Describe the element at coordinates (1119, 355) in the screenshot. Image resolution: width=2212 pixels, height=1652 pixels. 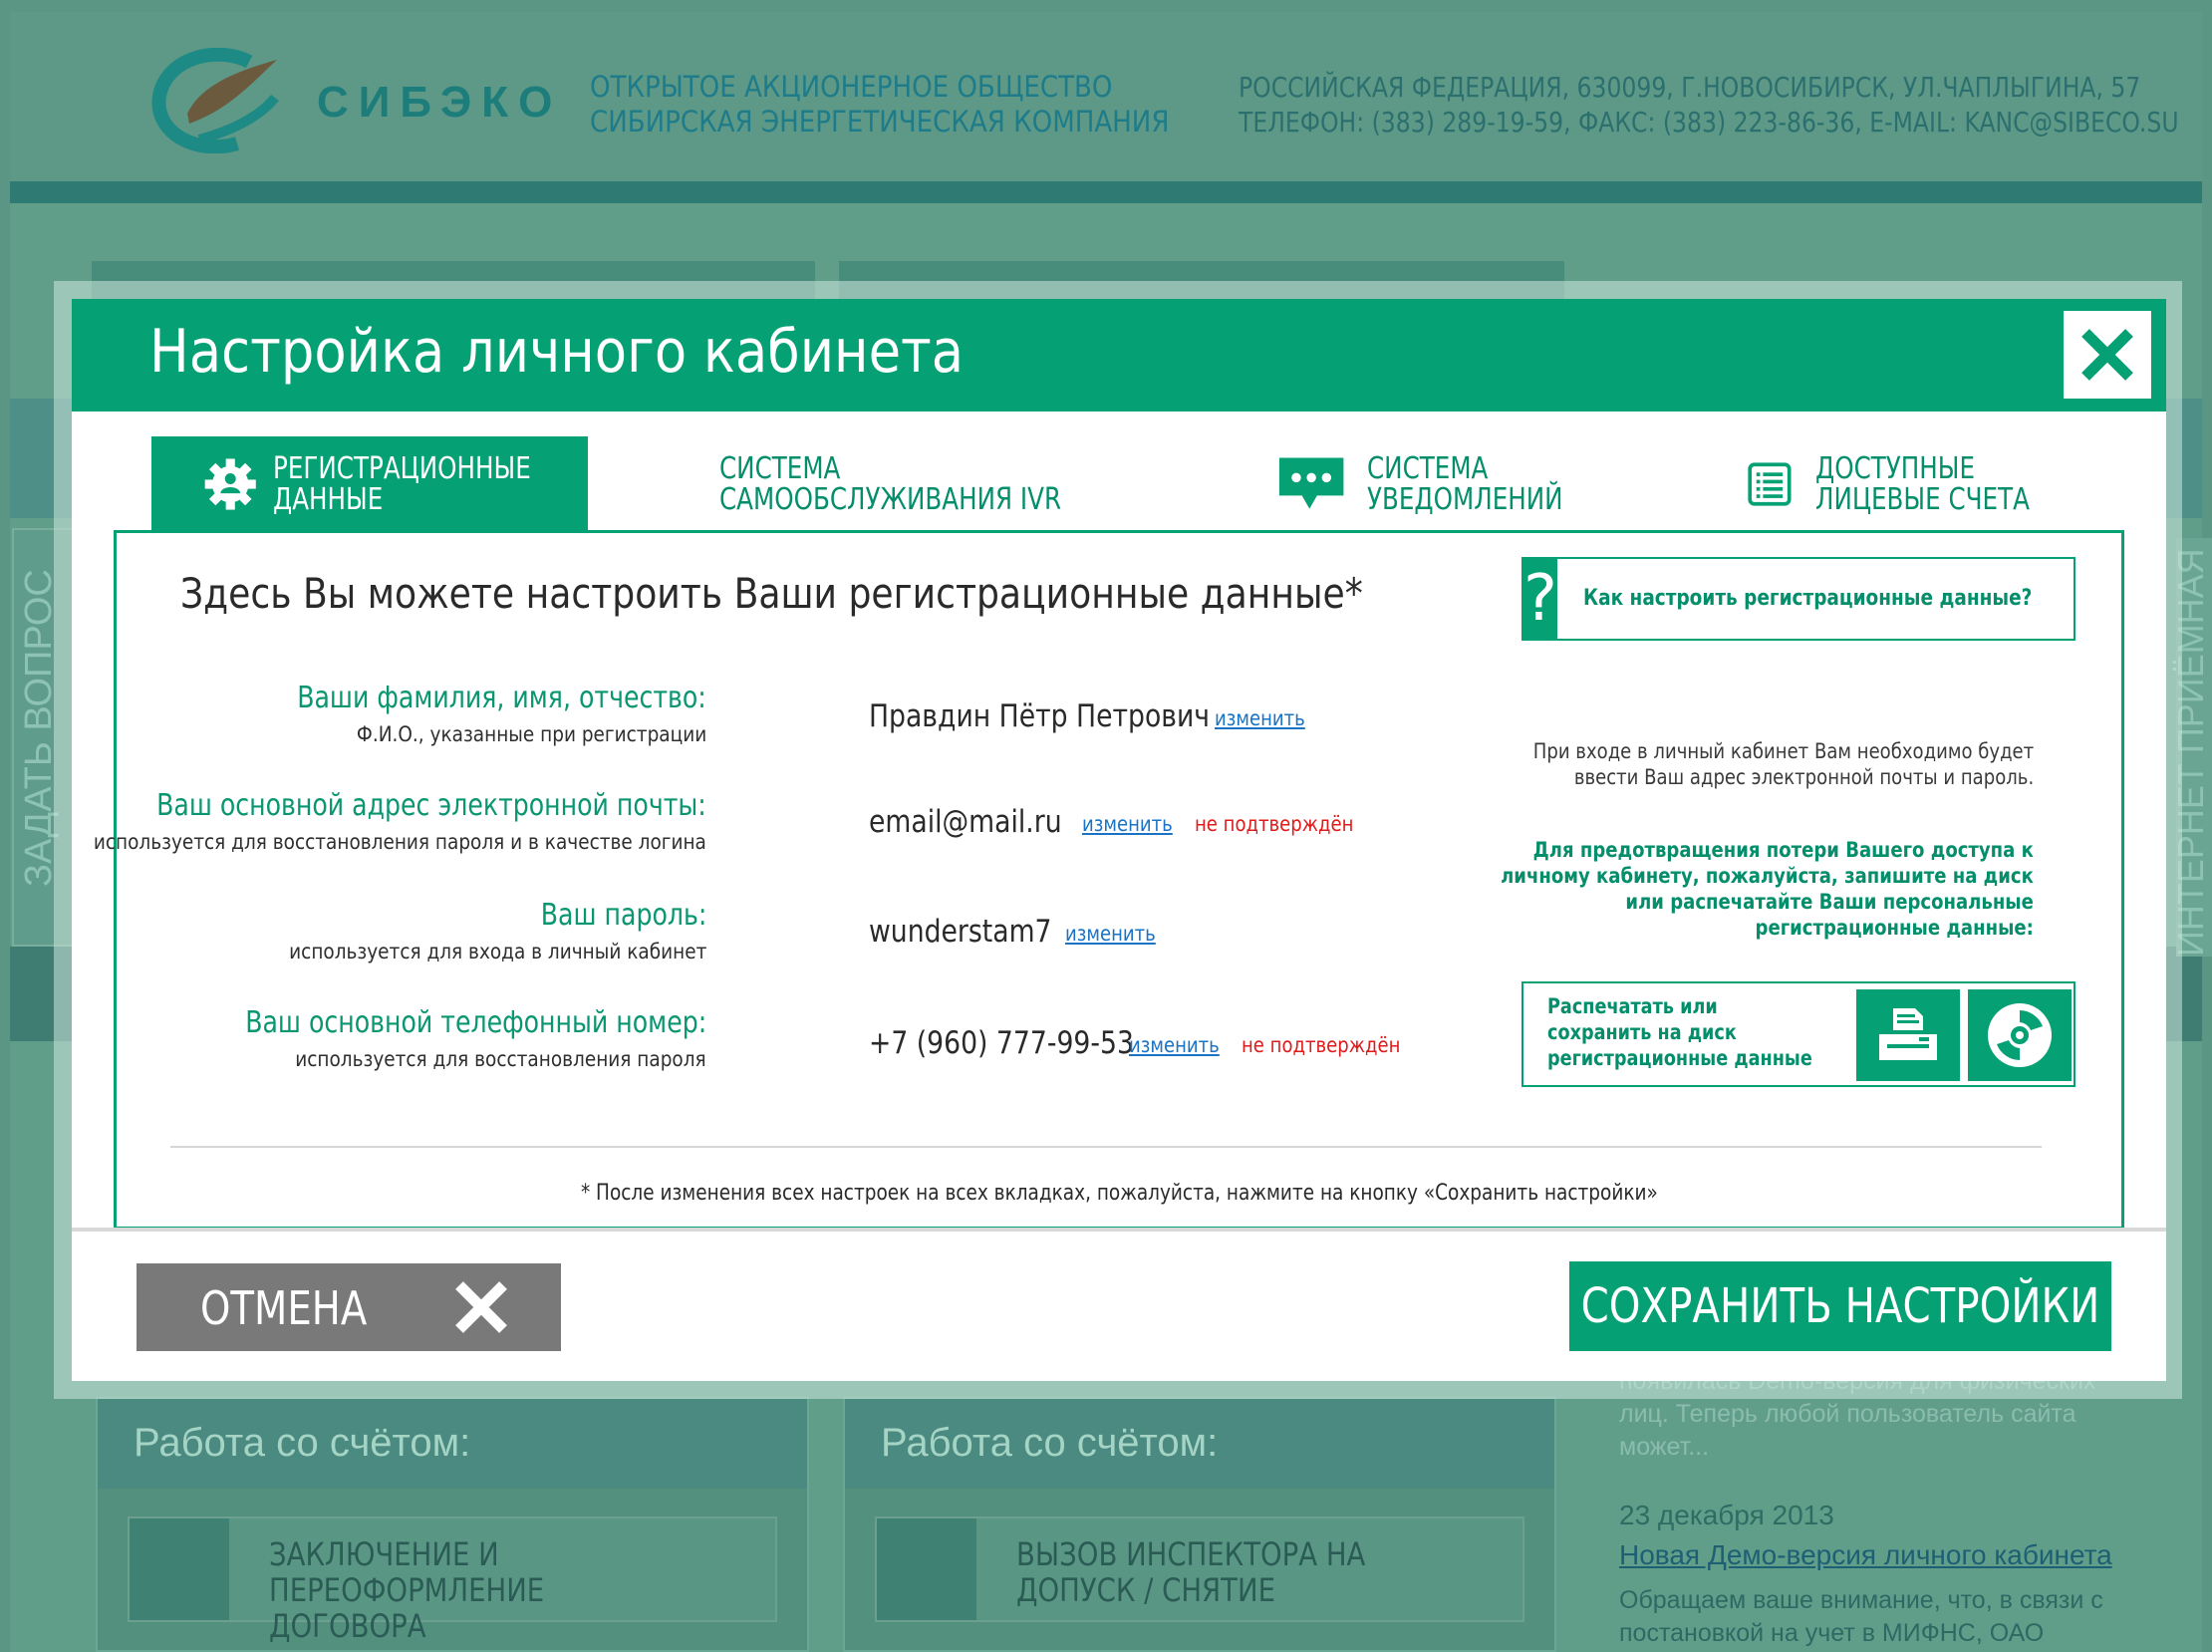
I see `modal-header: Настройка личного кабинета` at that location.